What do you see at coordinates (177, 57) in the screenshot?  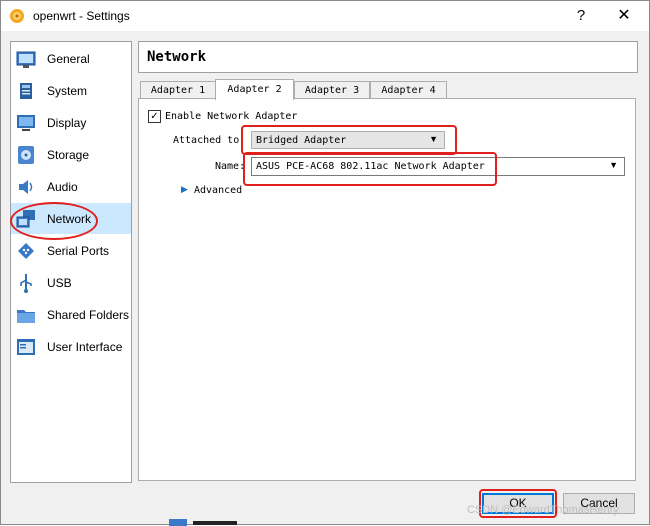 I see `page-title: Network` at bounding box center [177, 57].